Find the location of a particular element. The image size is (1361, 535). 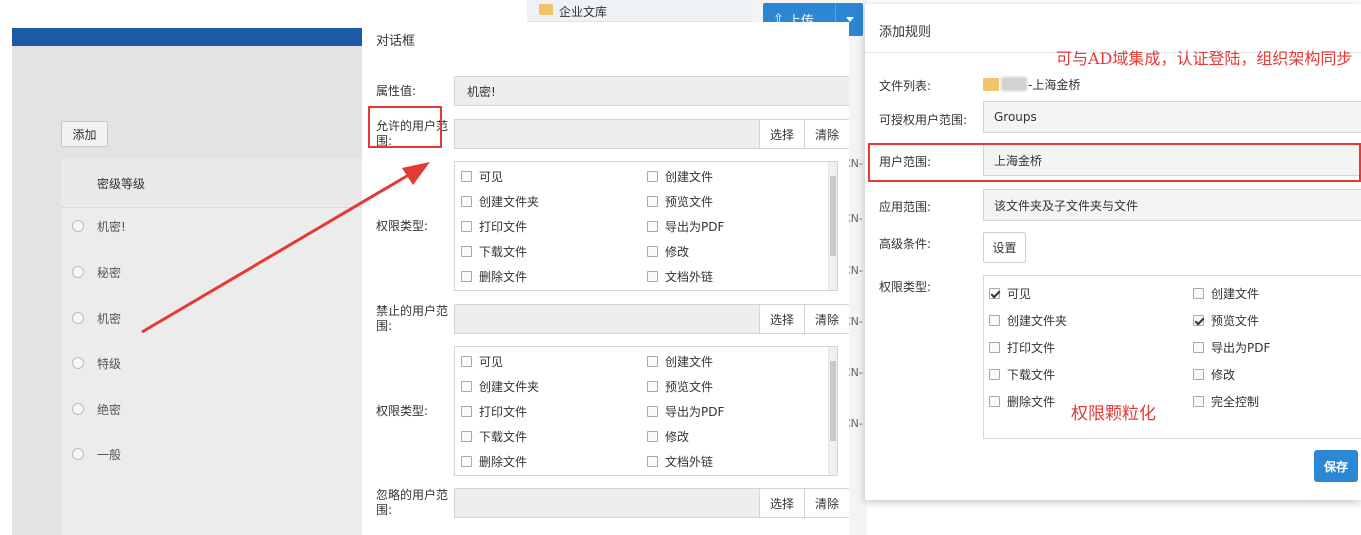

annotation-granular: 权限颗粒化 is located at coordinates (1113, 414).